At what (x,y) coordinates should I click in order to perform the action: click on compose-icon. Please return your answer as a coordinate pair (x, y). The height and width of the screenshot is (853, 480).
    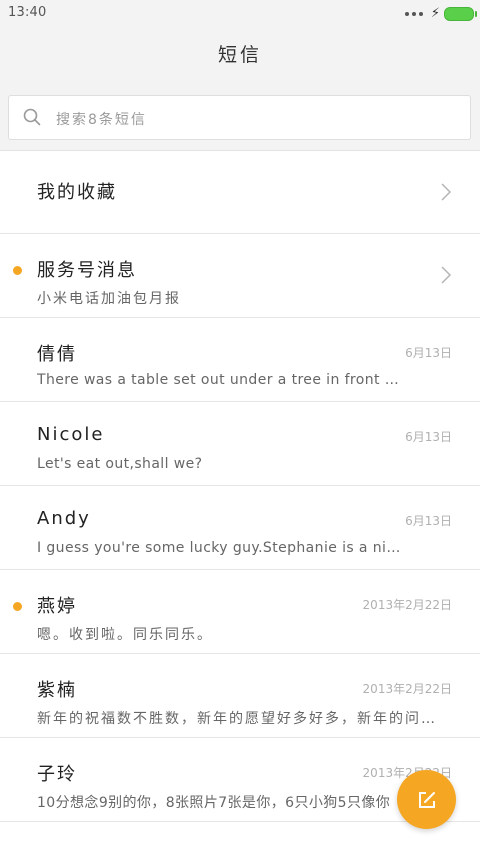
    Looking at the image, I should click on (426, 799).